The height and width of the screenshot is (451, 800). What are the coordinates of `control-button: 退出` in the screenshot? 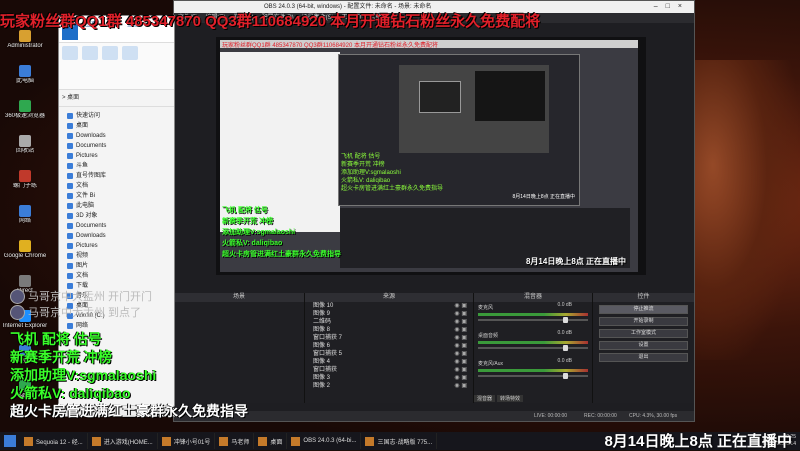 It's located at (643, 357).